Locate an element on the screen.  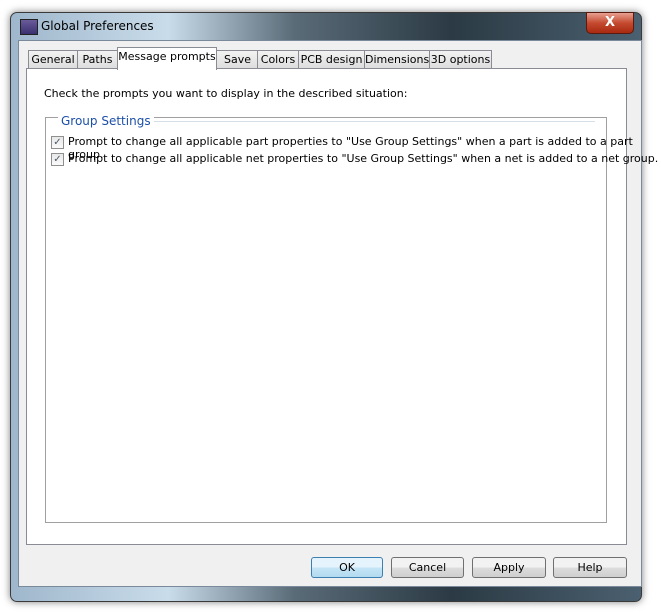
group-title: Group Settings is located at coordinates (106, 121).